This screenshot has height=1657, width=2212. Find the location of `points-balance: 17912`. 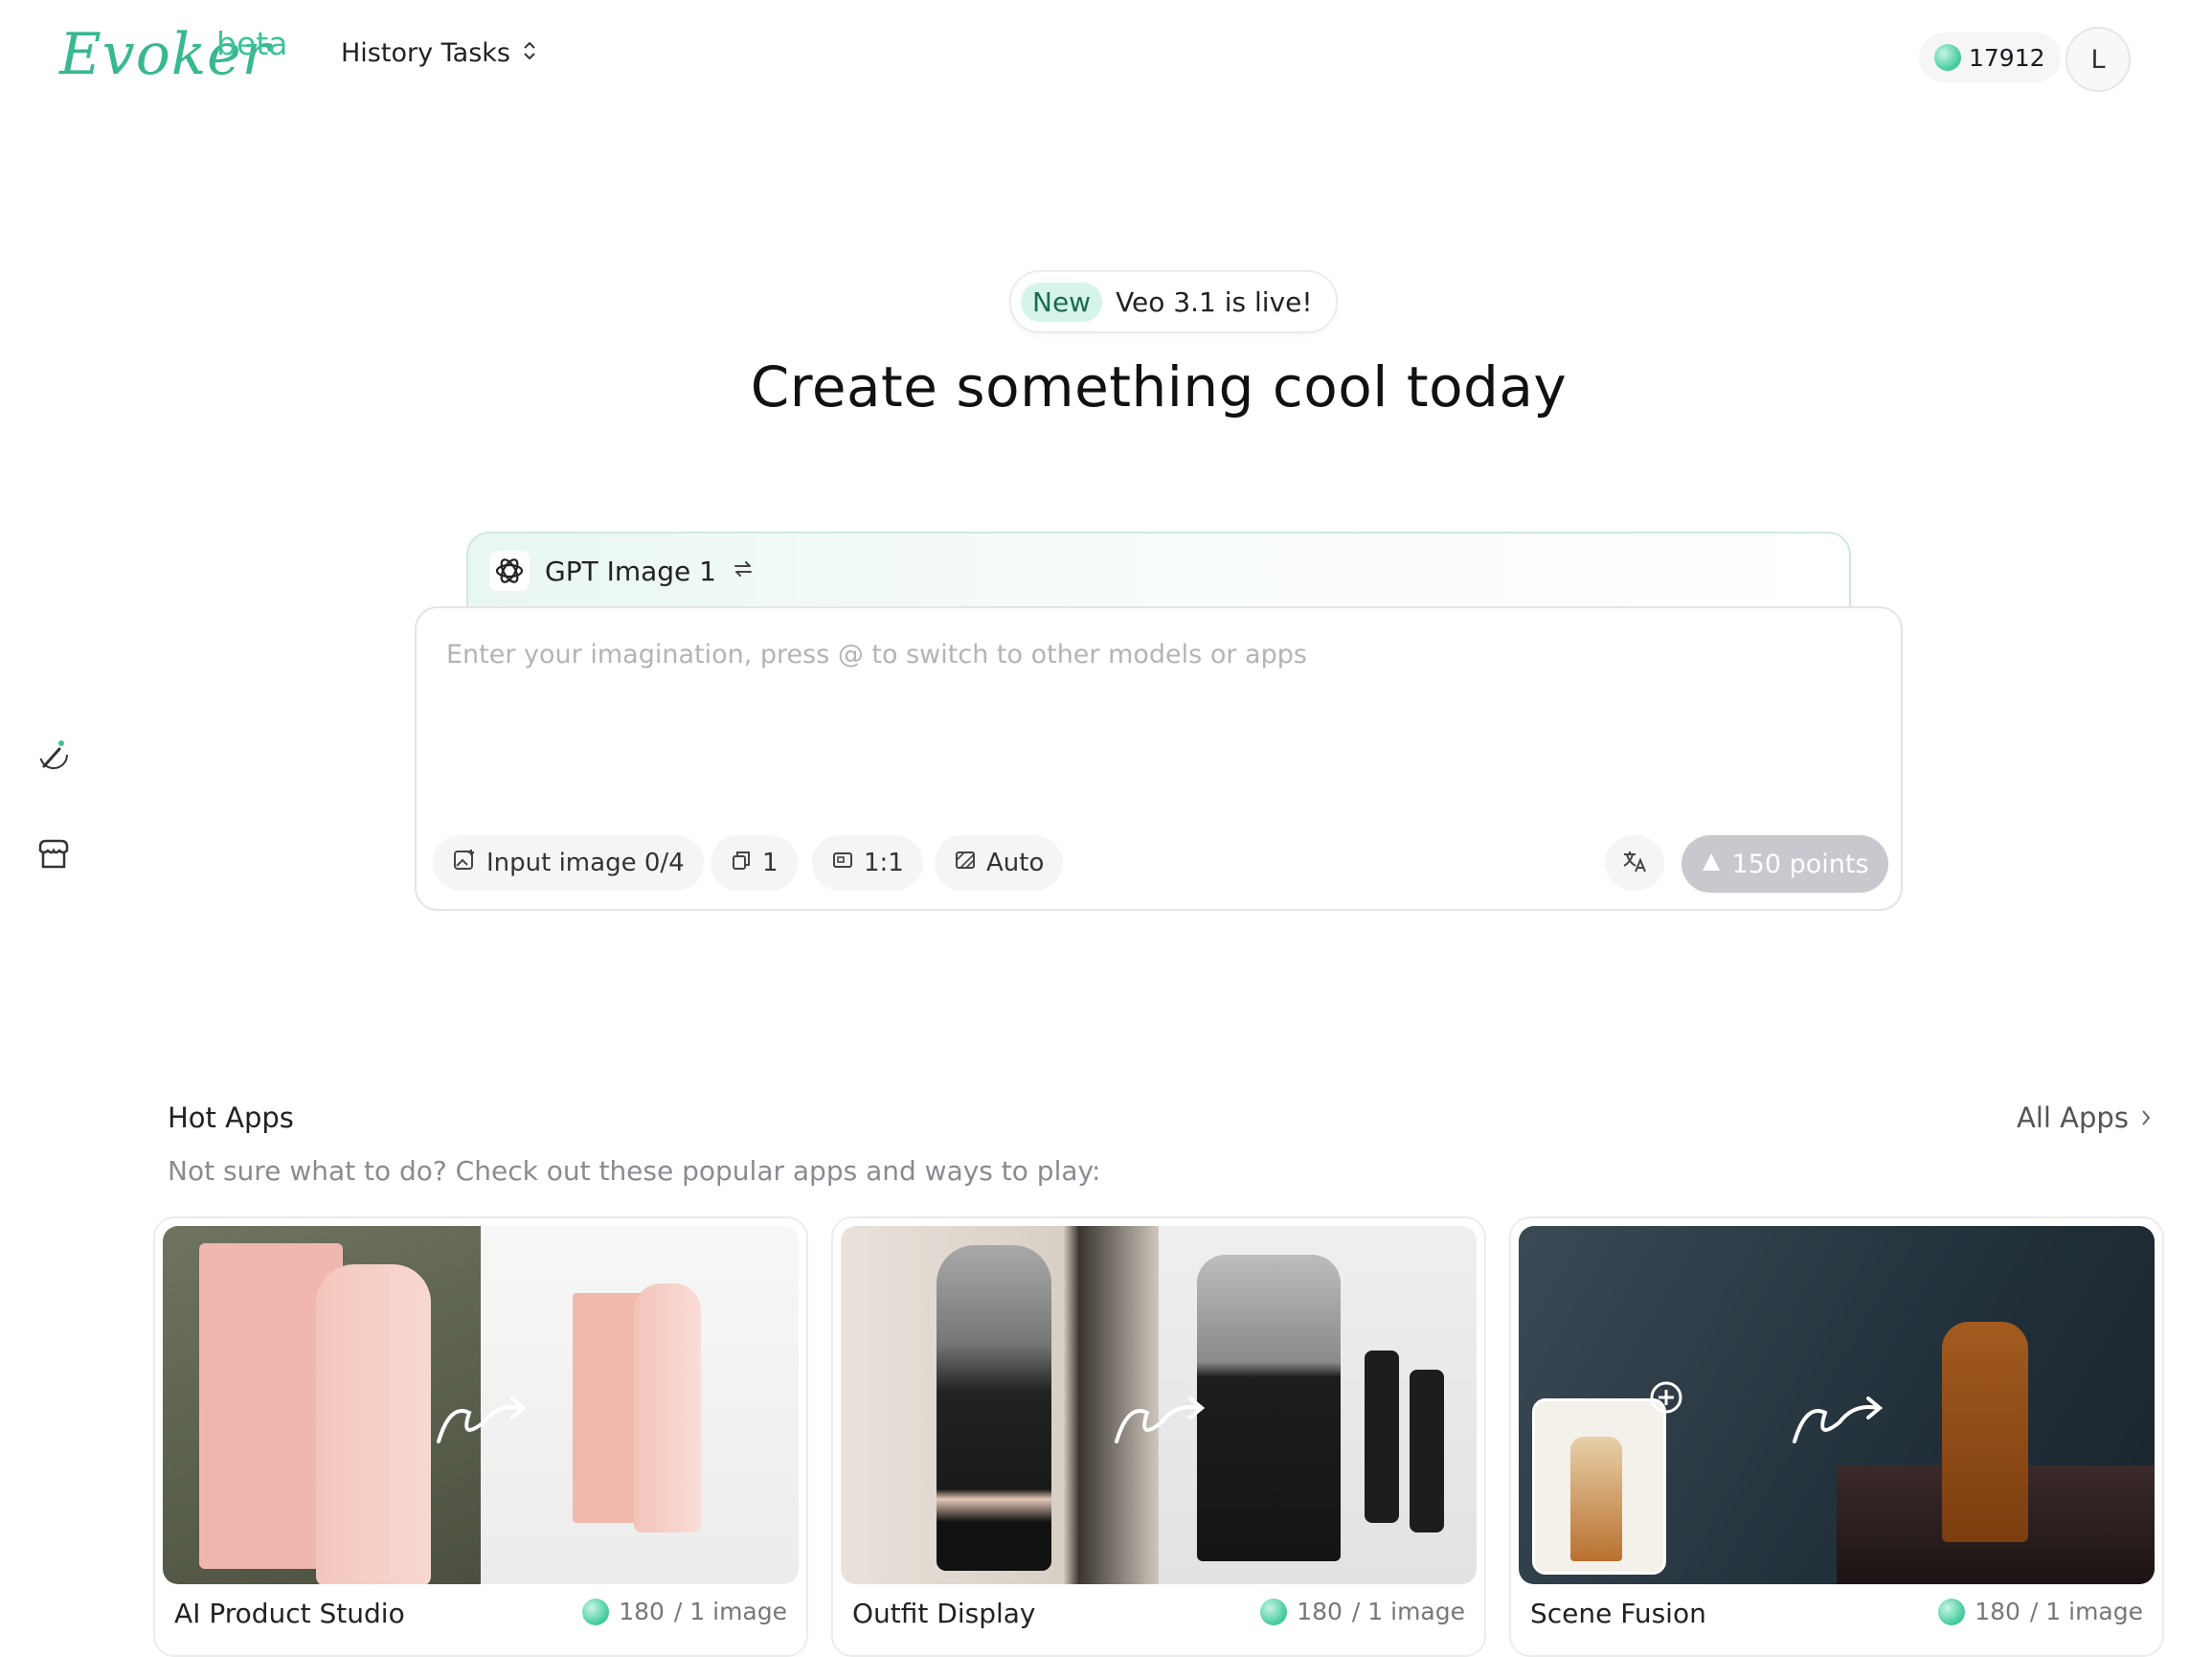

points-balance: 17912 is located at coordinates (1990, 57).